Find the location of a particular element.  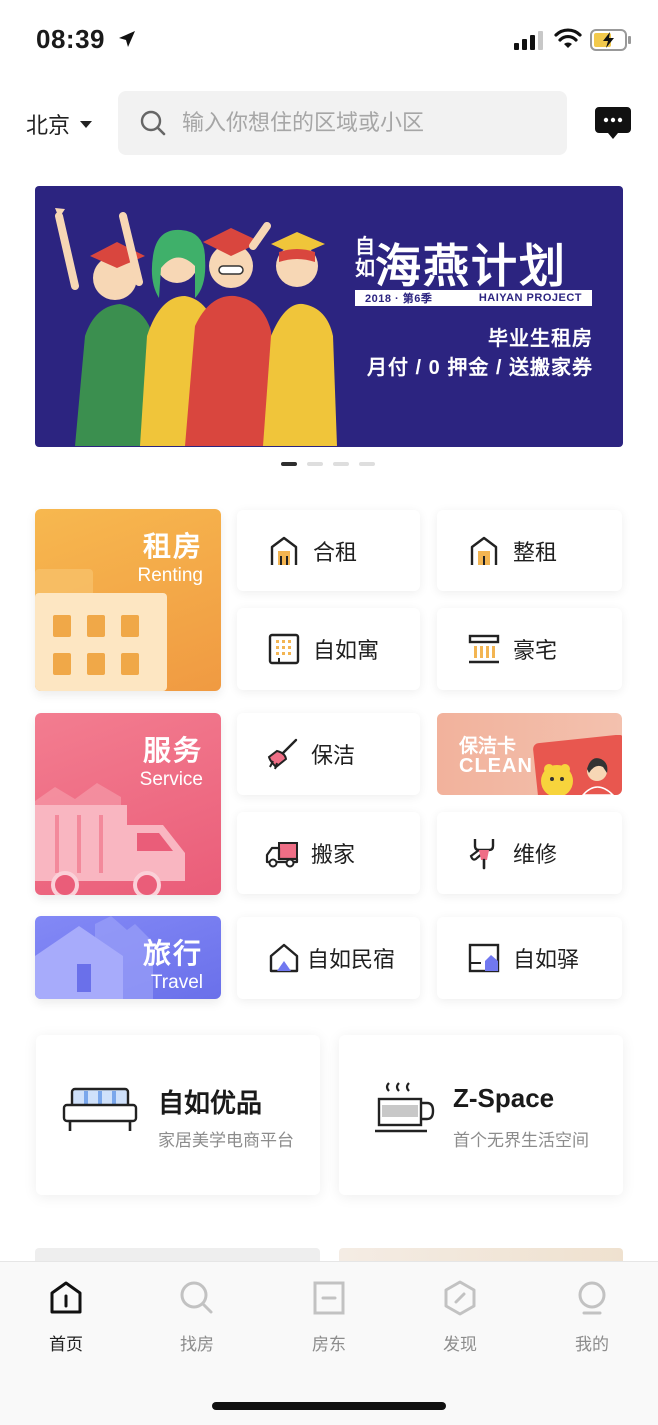

wifi-icon is located at coordinates (568, 38).